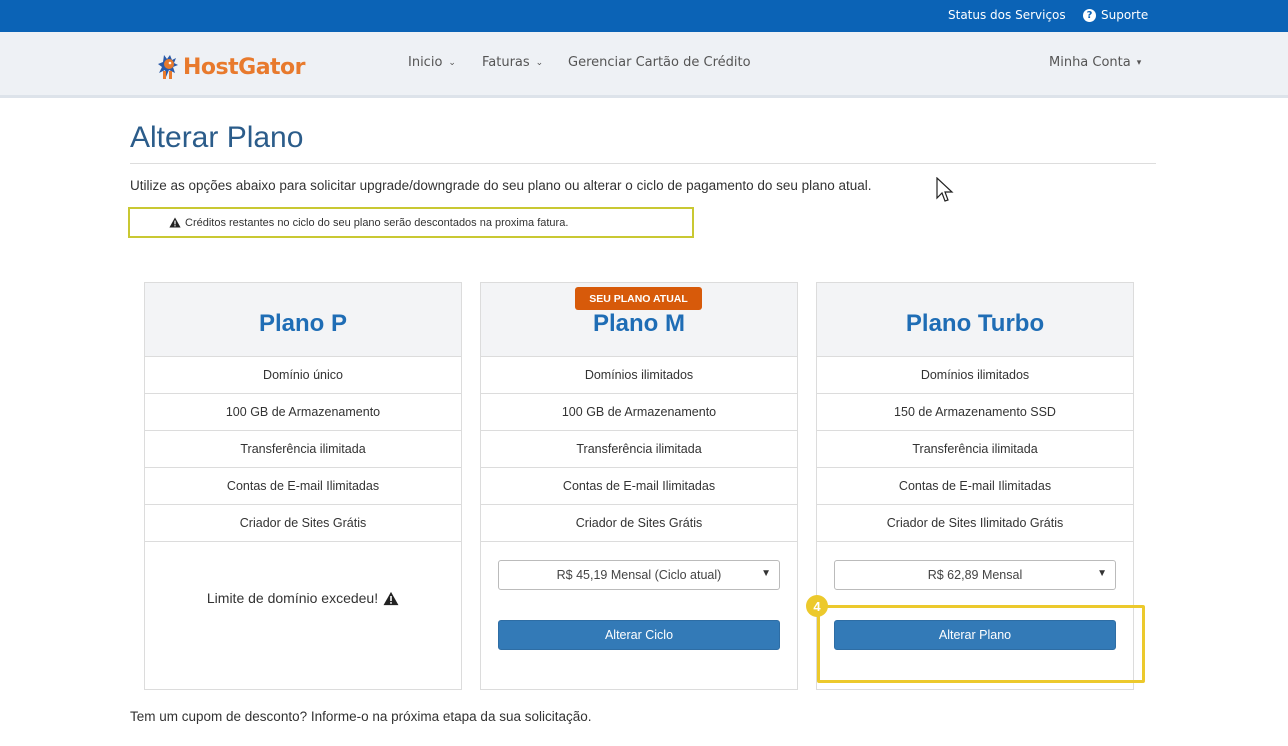  Describe the element at coordinates (1007, 15) in the screenshot. I see `status-services-link: Status dos Serviços` at that location.